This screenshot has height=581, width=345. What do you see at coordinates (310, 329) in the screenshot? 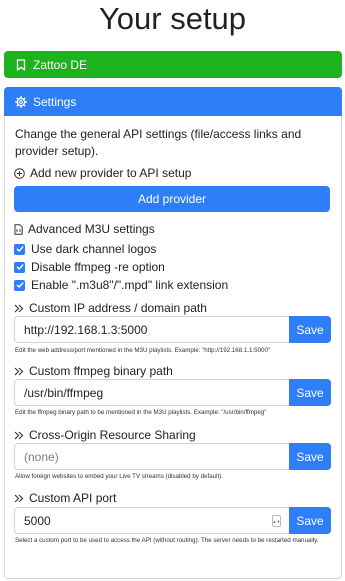
I see `save-ip-button: Save` at bounding box center [310, 329].